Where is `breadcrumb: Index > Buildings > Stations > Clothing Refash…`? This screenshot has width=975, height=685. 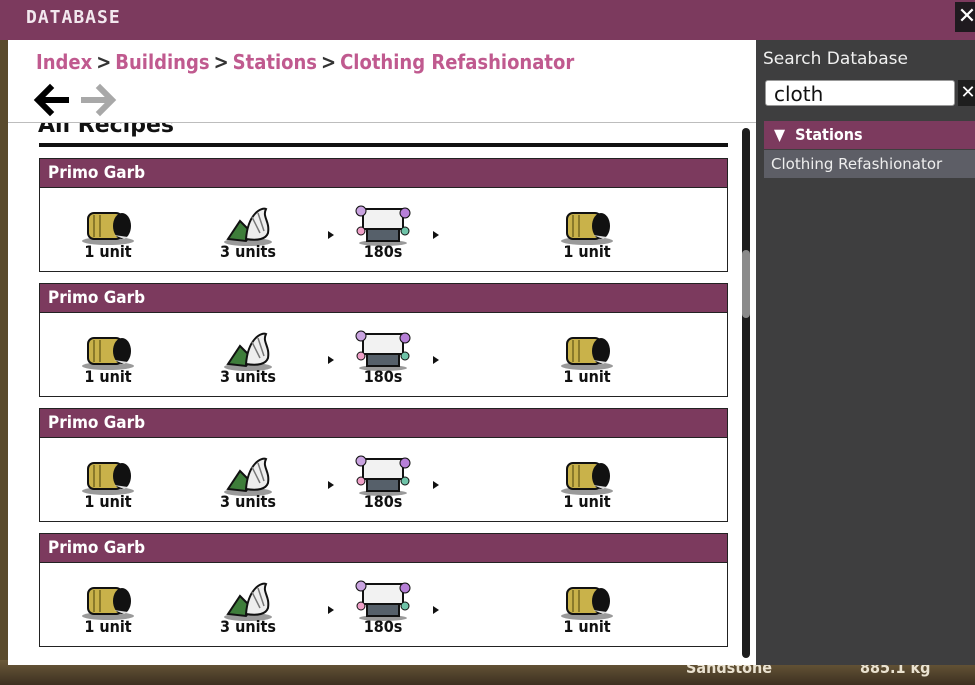
breadcrumb: Index > Buildings > Stations > Clothing Refash… is located at coordinates (305, 62).